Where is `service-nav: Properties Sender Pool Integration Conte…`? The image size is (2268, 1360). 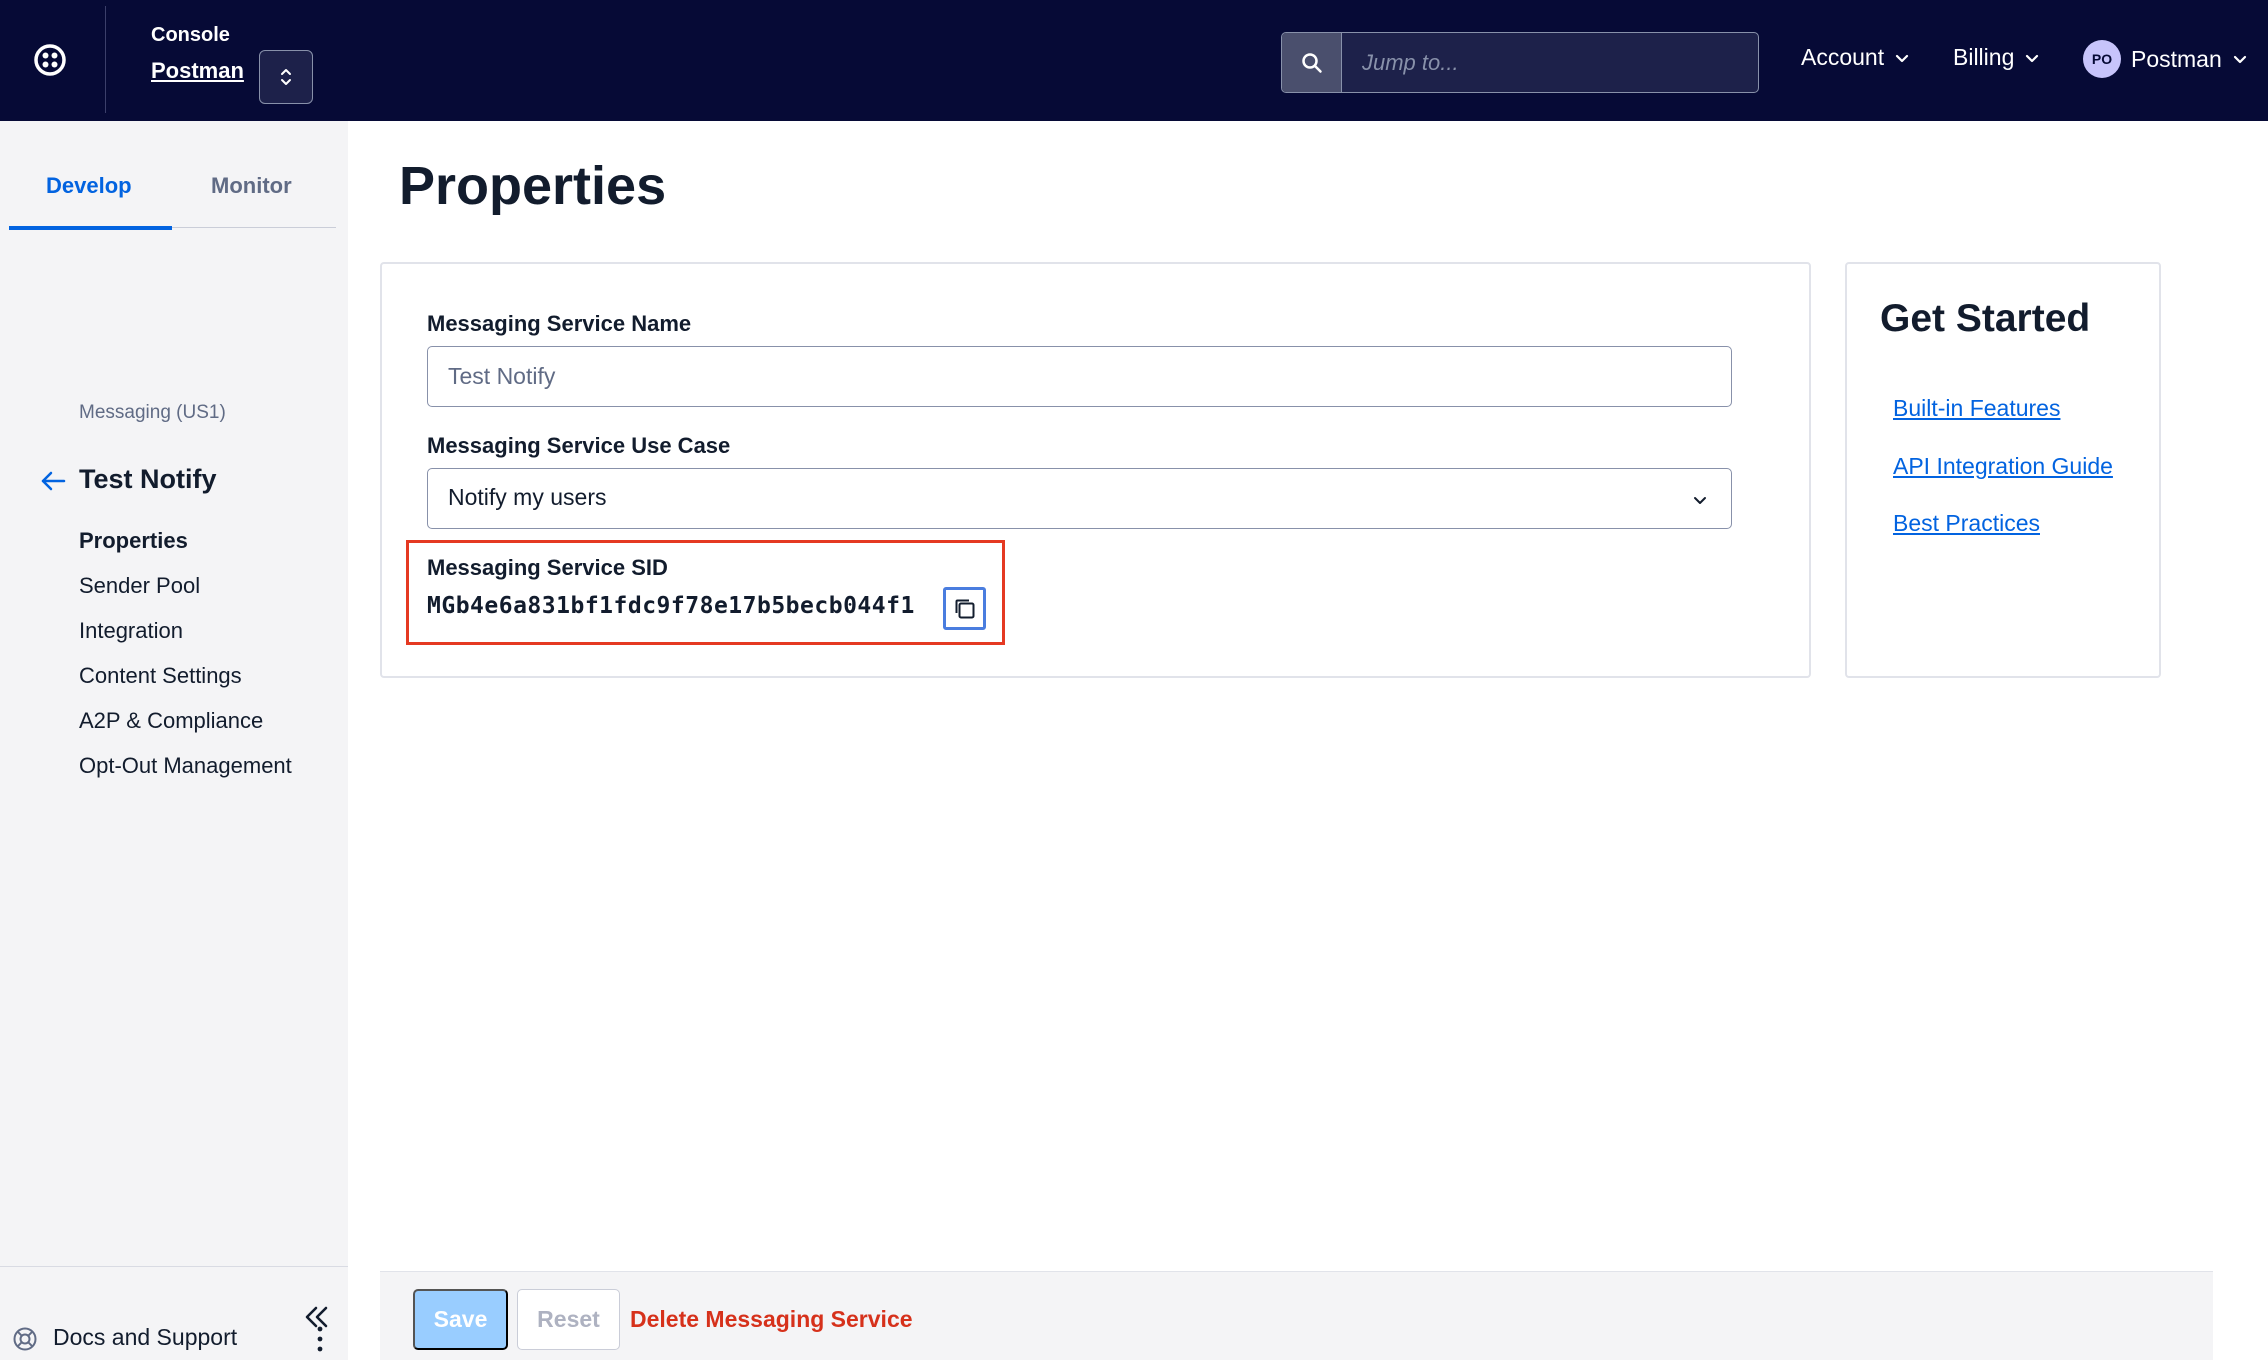
service-nav: Properties Sender Pool Integration Conte… is located at coordinates (185, 662).